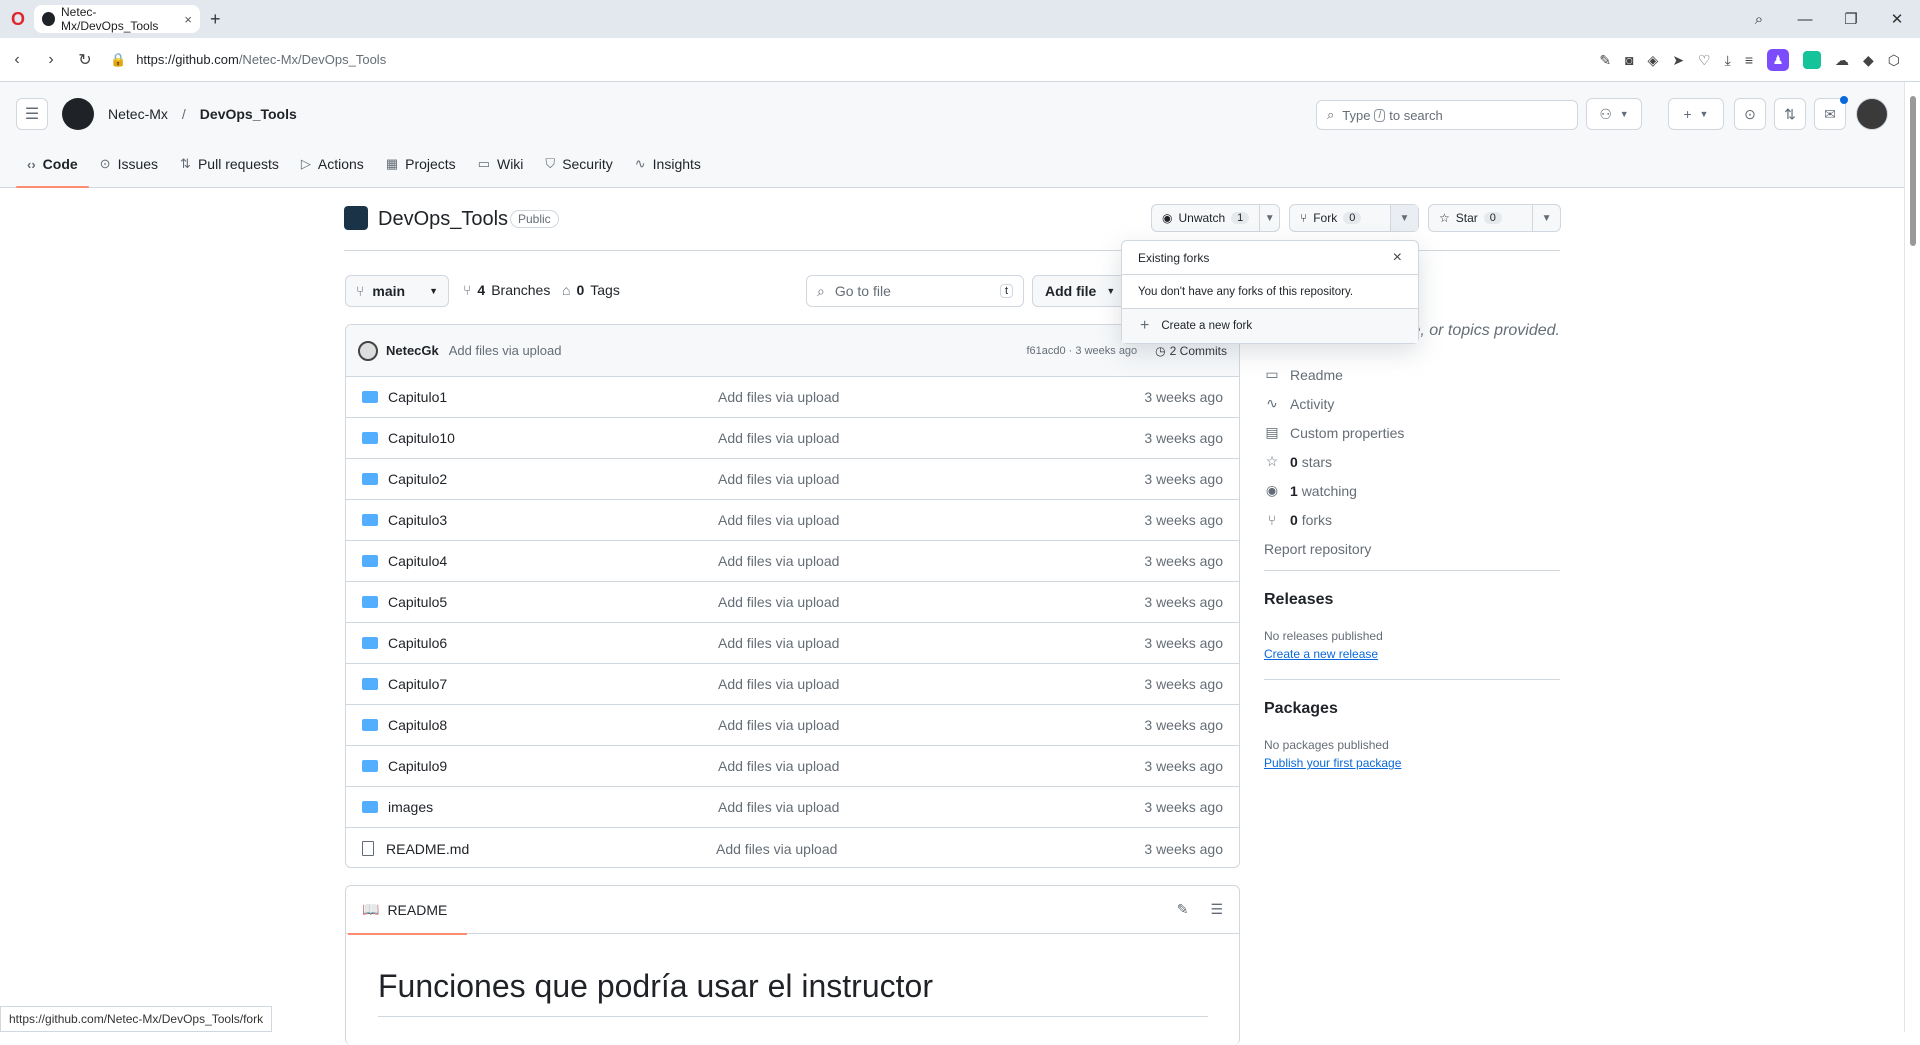 The width and height of the screenshot is (1920, 1045). What do you see at coordinates (553, 479) in the screenshot?
I see `file-name-link: Capitulo2` at bounding box center [553, 479].